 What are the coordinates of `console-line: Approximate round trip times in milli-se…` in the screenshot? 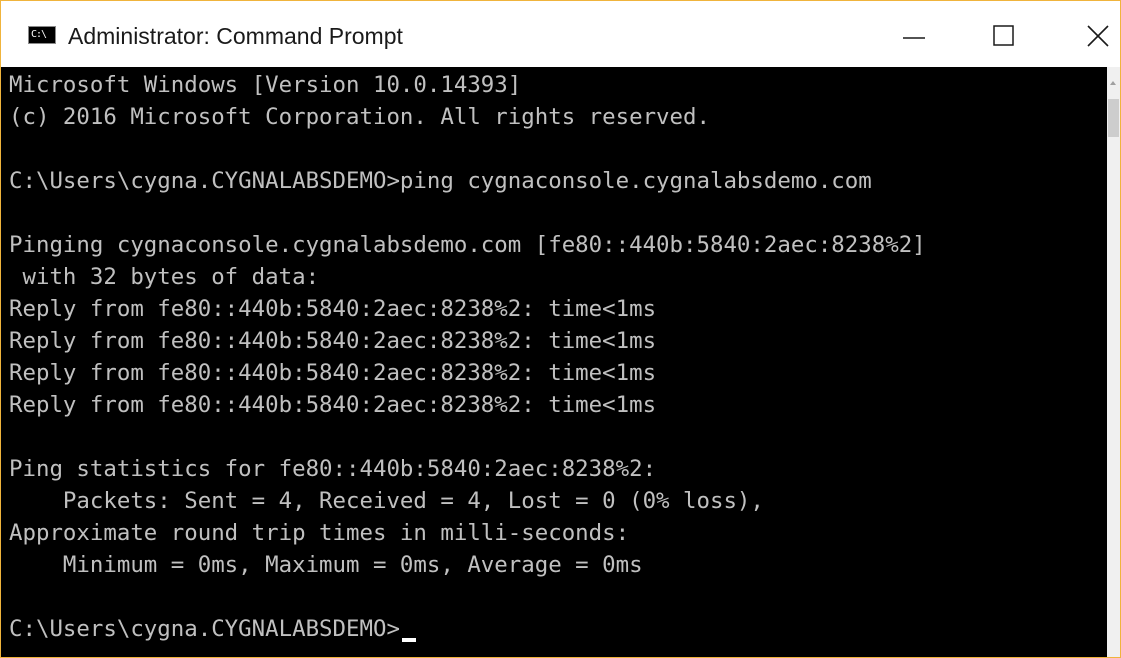 It's located at (319, 533).